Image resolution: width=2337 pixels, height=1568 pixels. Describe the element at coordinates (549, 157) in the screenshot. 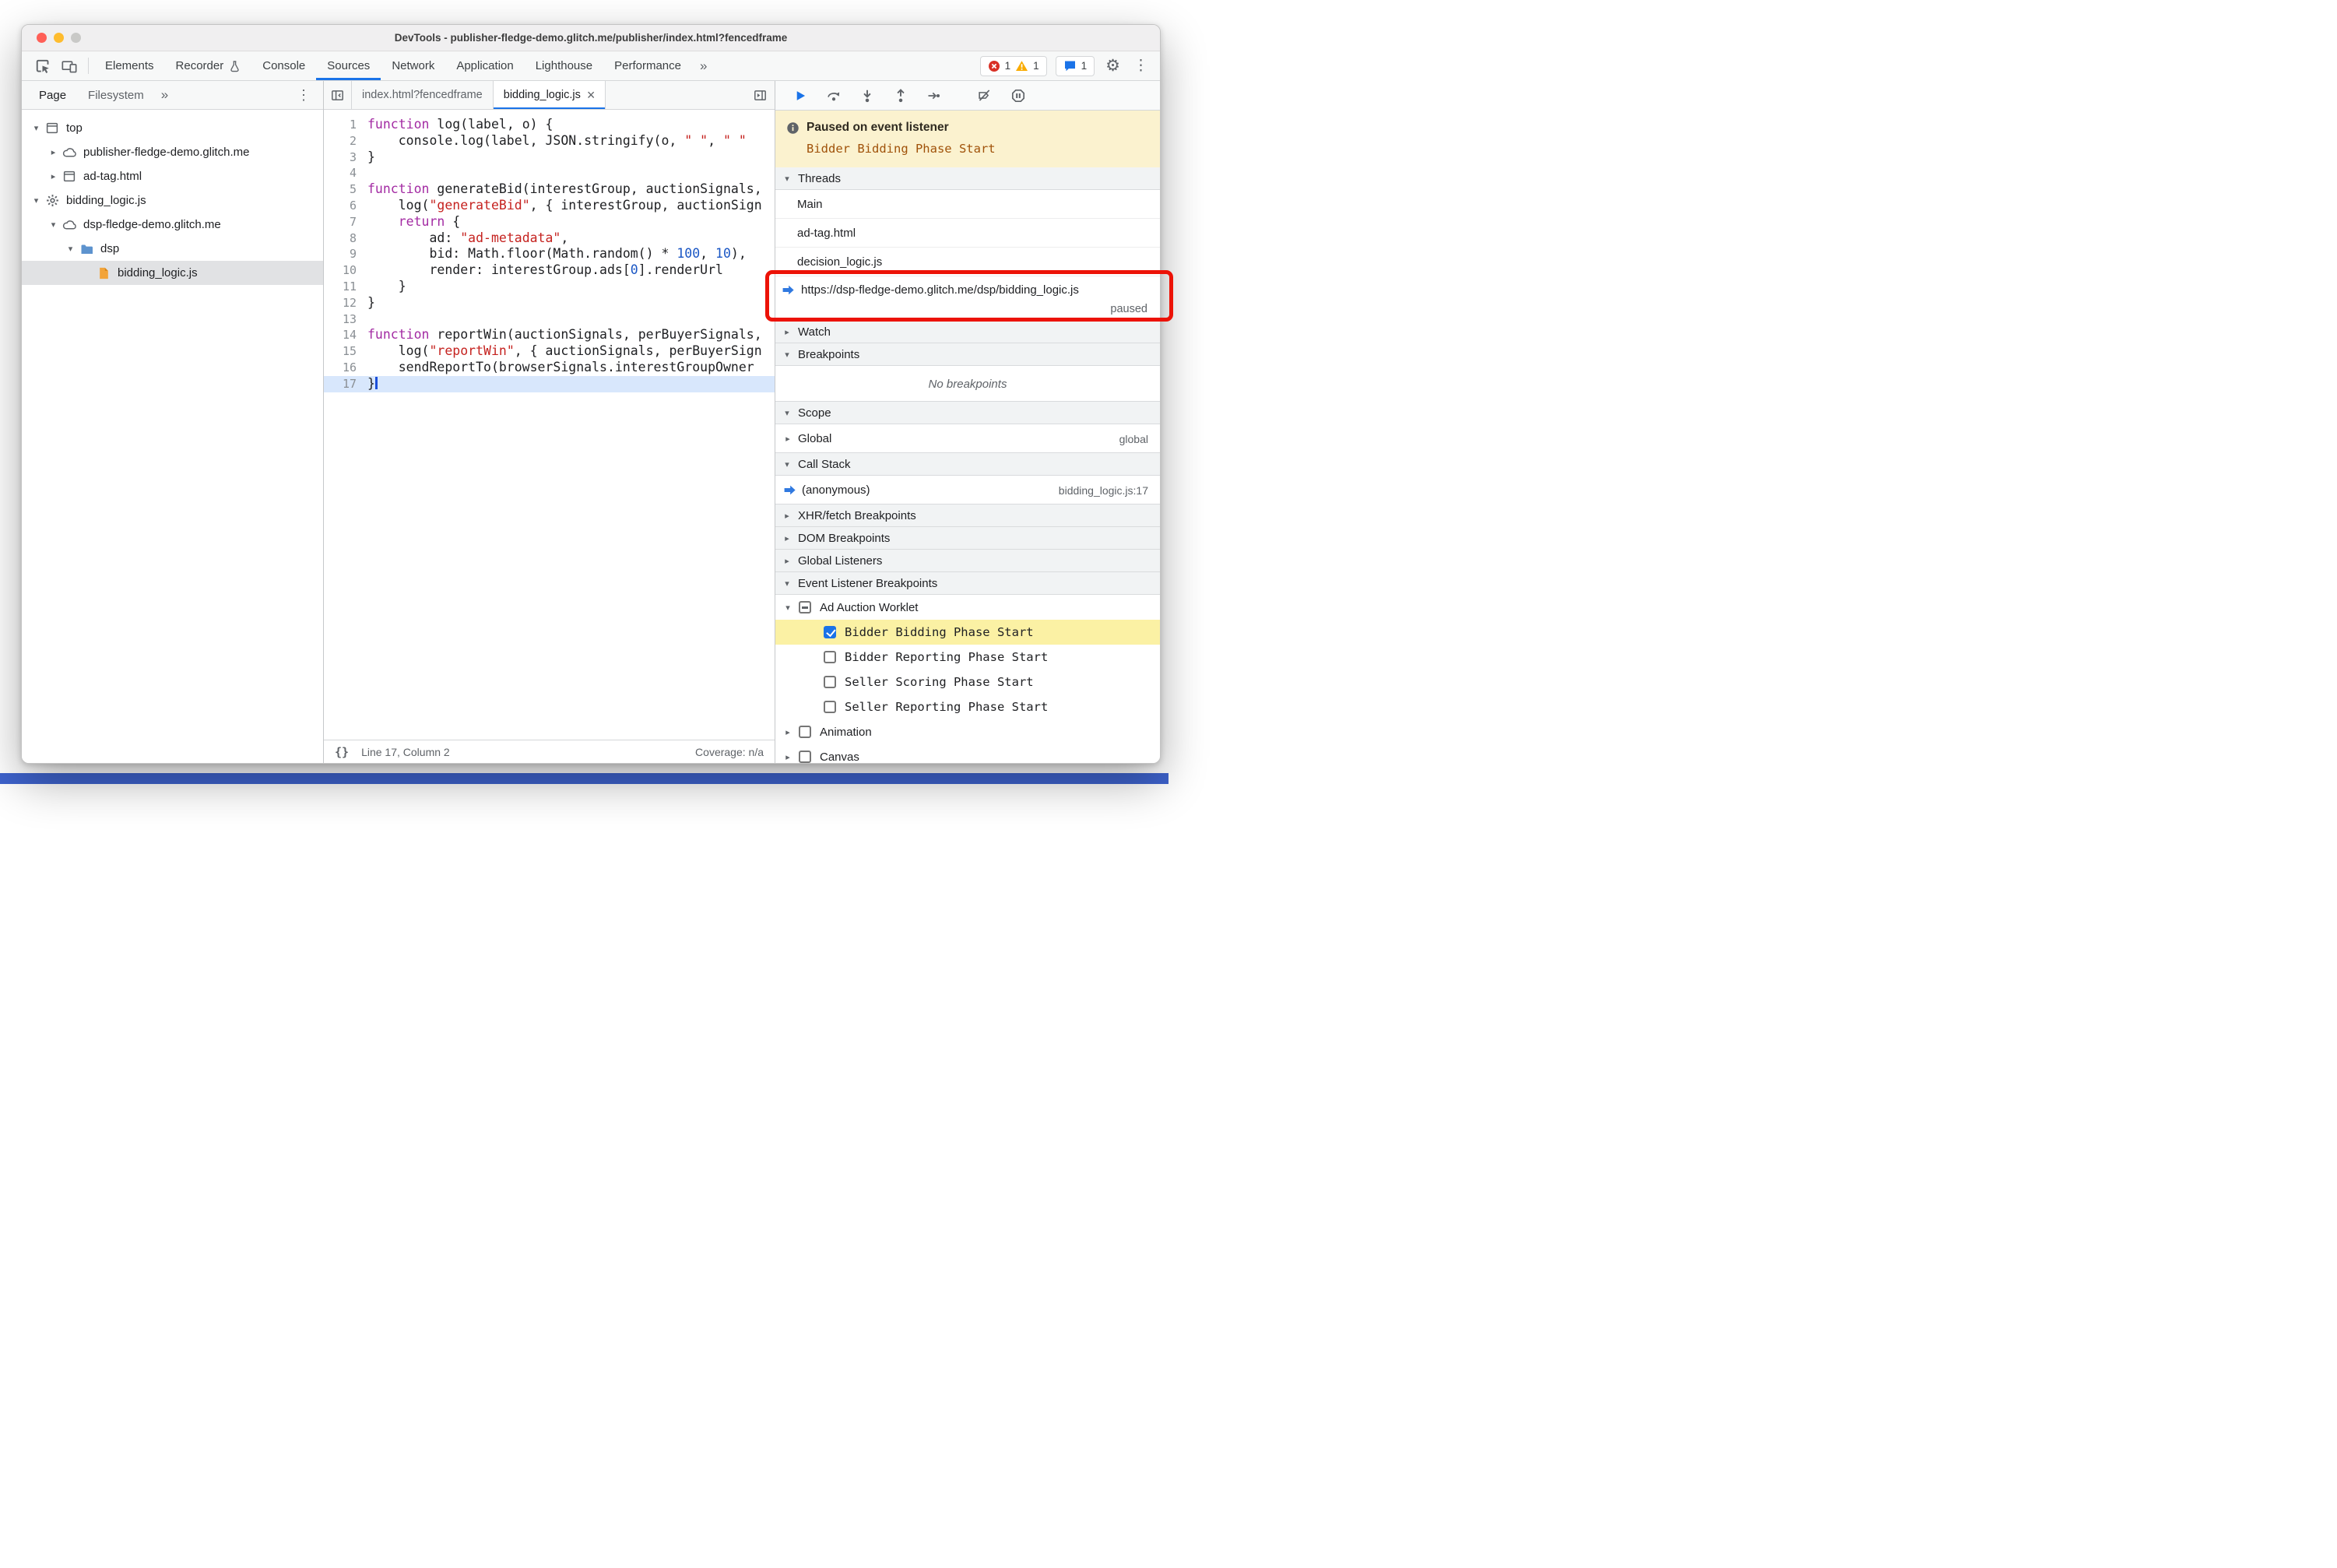

I see `code-line-3: 3}` at that location.